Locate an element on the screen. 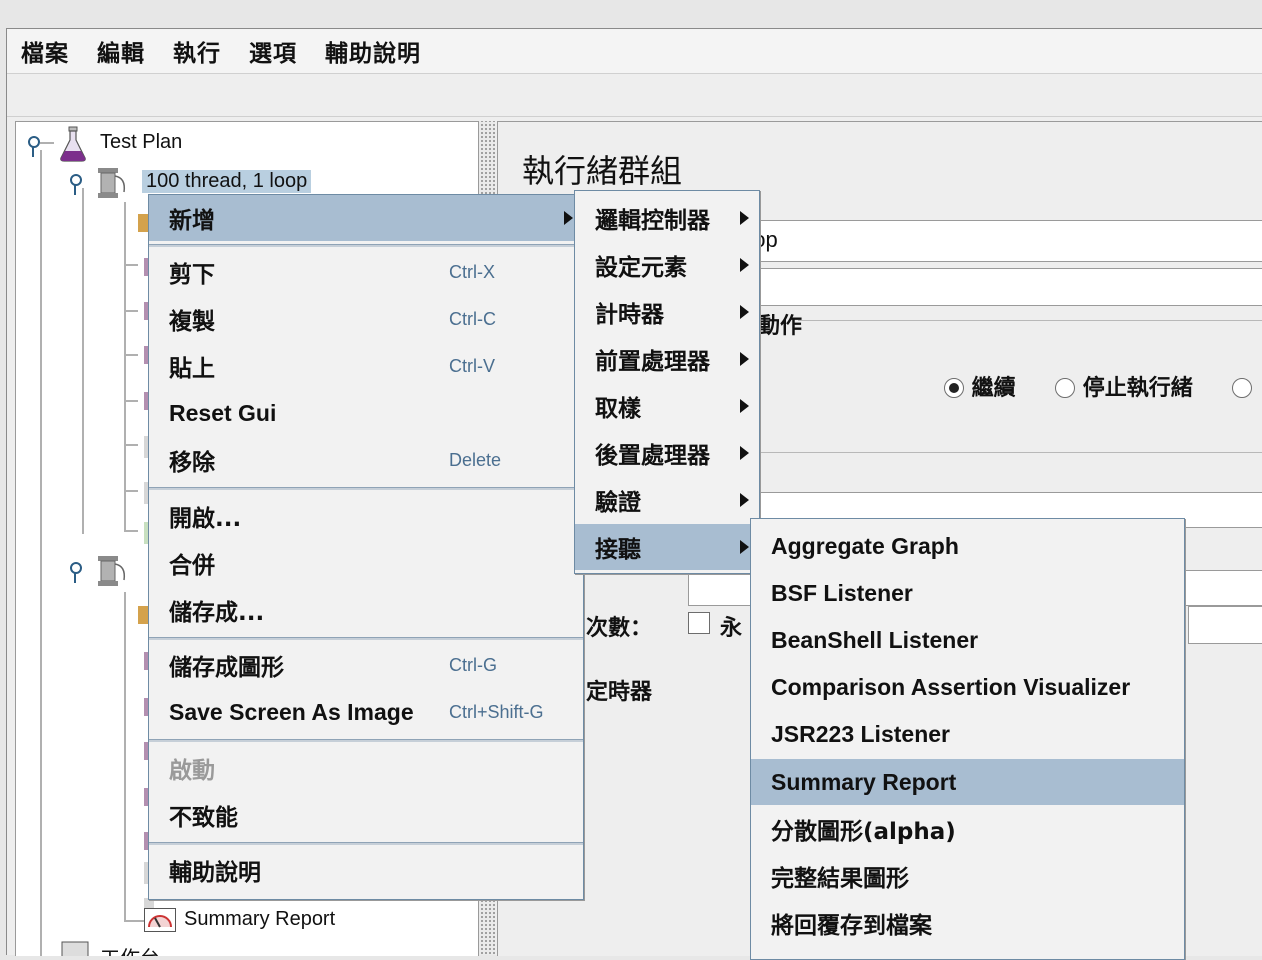  forever-checkbox is located at coordinates (699, 623).